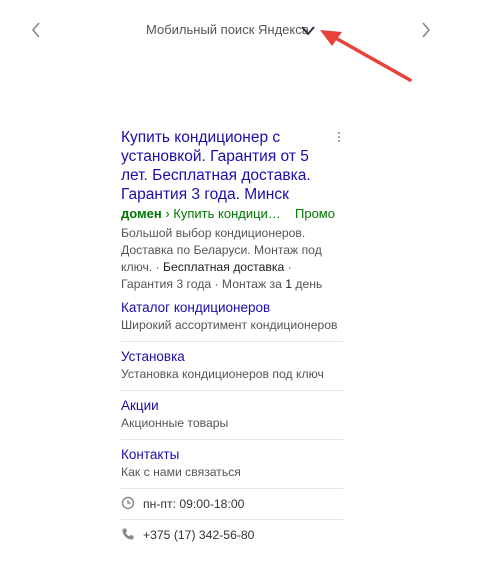 Image resolution: width=481 pixels, height=567 pixels. What do you see at coordinates (141, 213) in the screenshot?
I see `url-domain: домен` at bounding box center [141, 213].